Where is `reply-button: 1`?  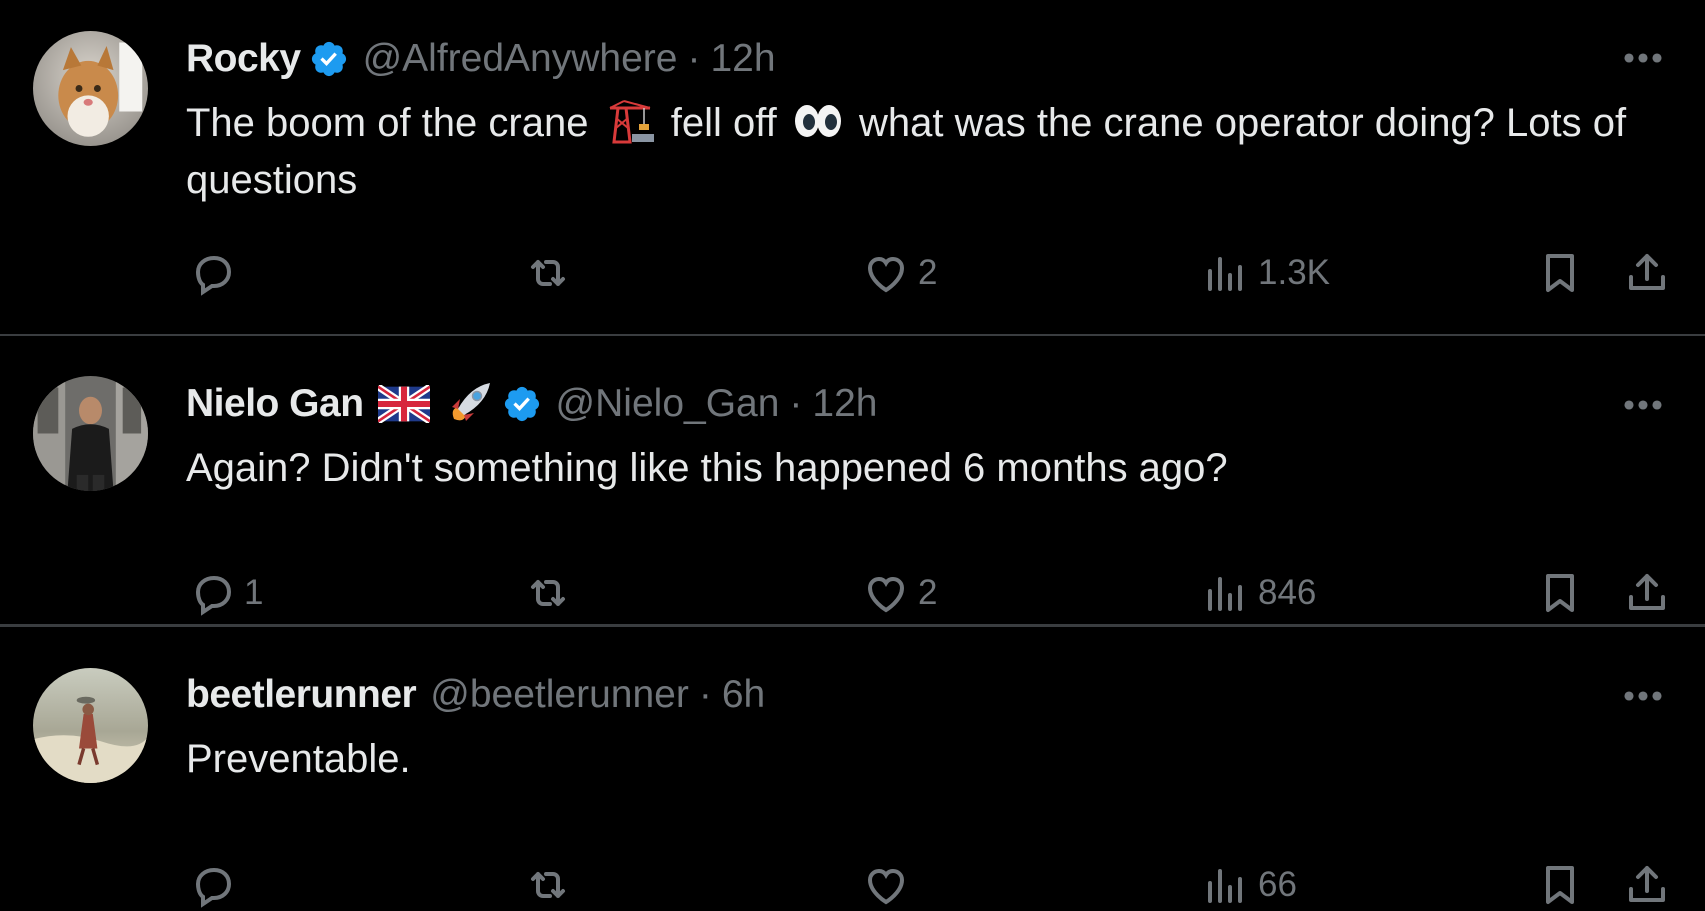 reply-button: 1 is located at coordinates (225, 593).